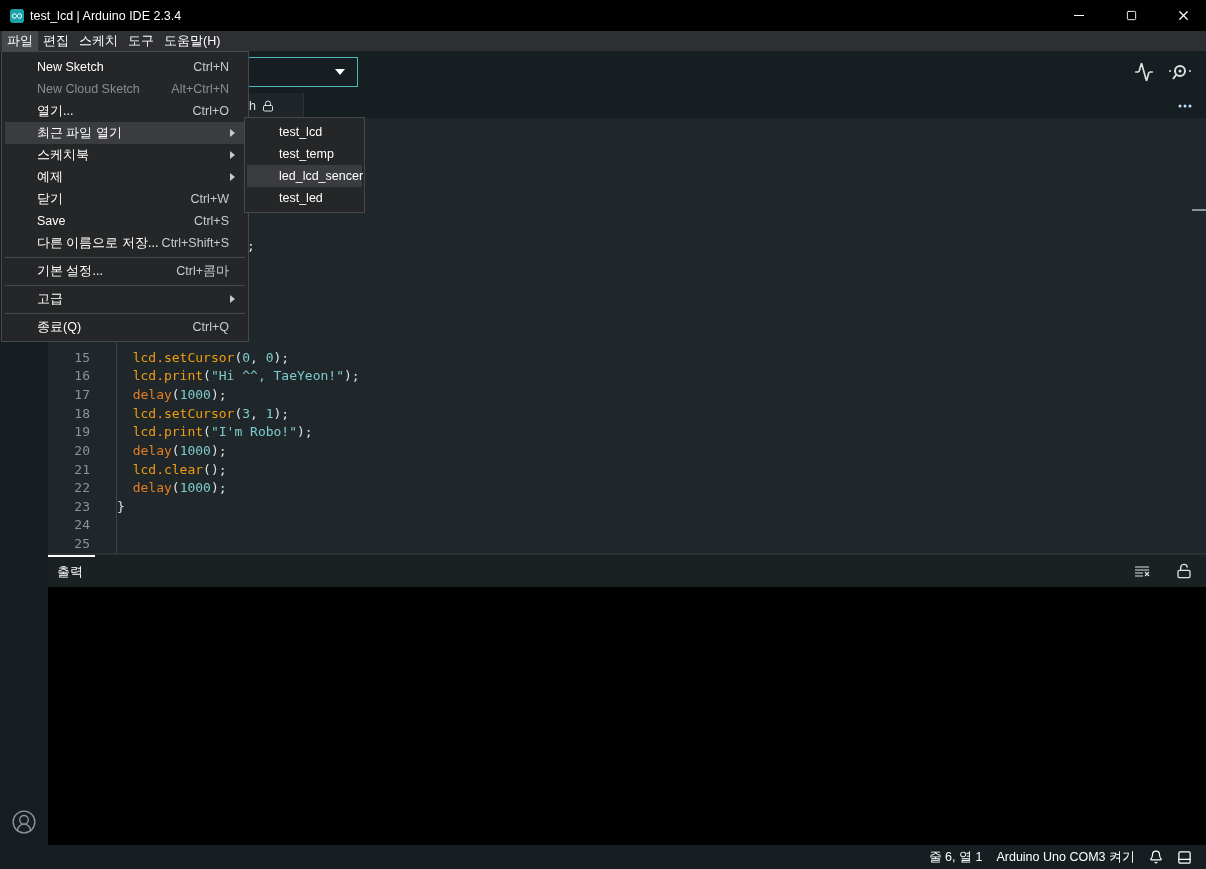  Describe the element at coordinates (268, 105) in the screenshot. I see `lock-icon` at that location.